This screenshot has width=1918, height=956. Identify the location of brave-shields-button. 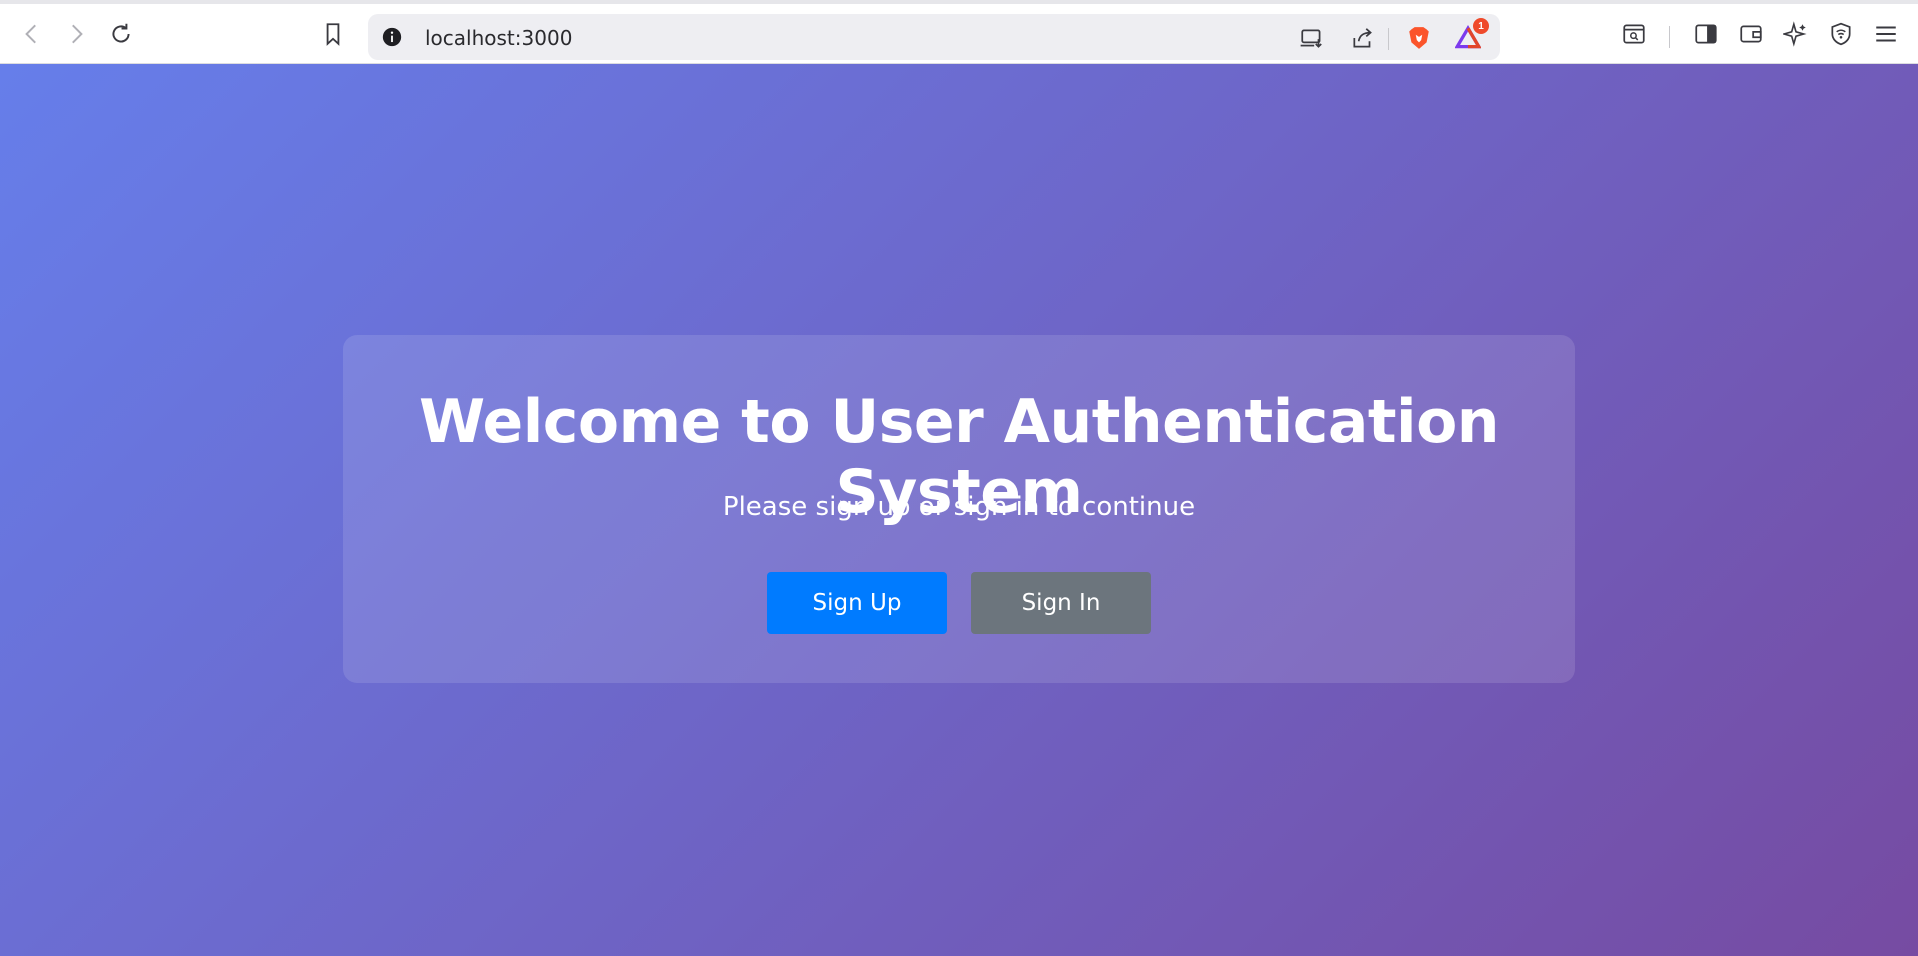
(1419, 38).